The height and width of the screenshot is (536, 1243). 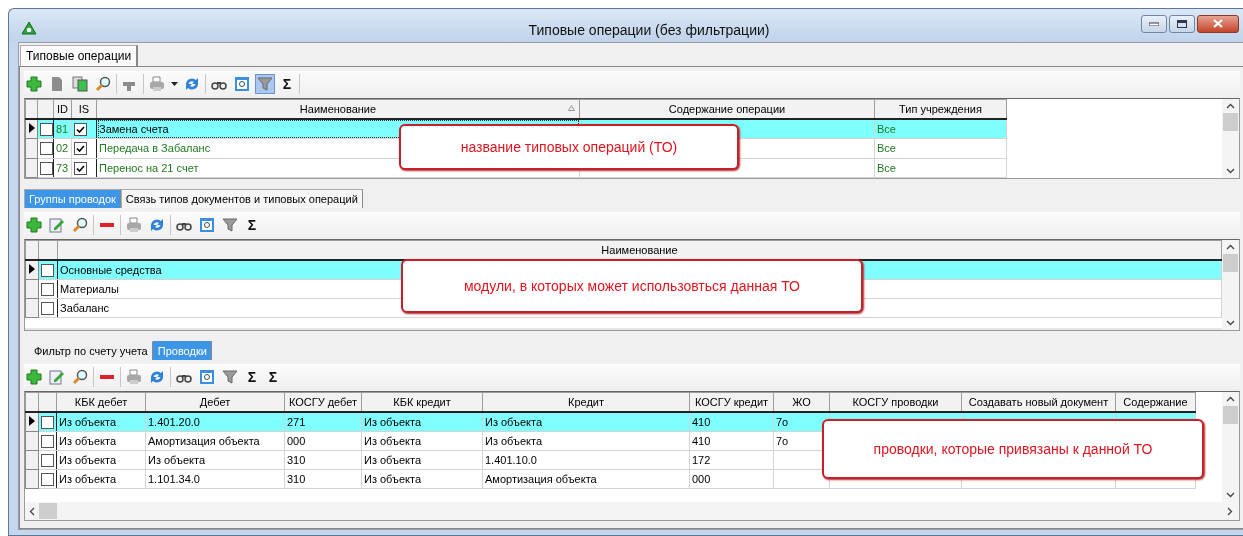 I want to click on horizontal-scrollbar, so click(x=632, y=511).